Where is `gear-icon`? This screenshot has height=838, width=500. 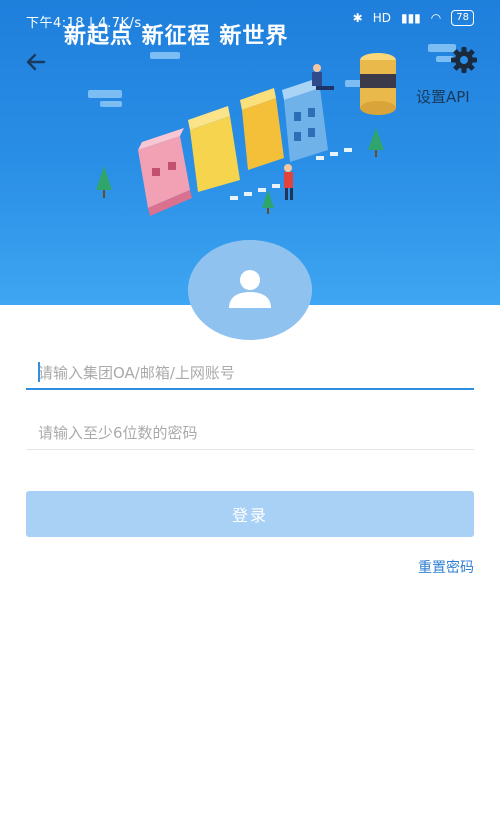 gear-icon is located at coordinates (464, 60).